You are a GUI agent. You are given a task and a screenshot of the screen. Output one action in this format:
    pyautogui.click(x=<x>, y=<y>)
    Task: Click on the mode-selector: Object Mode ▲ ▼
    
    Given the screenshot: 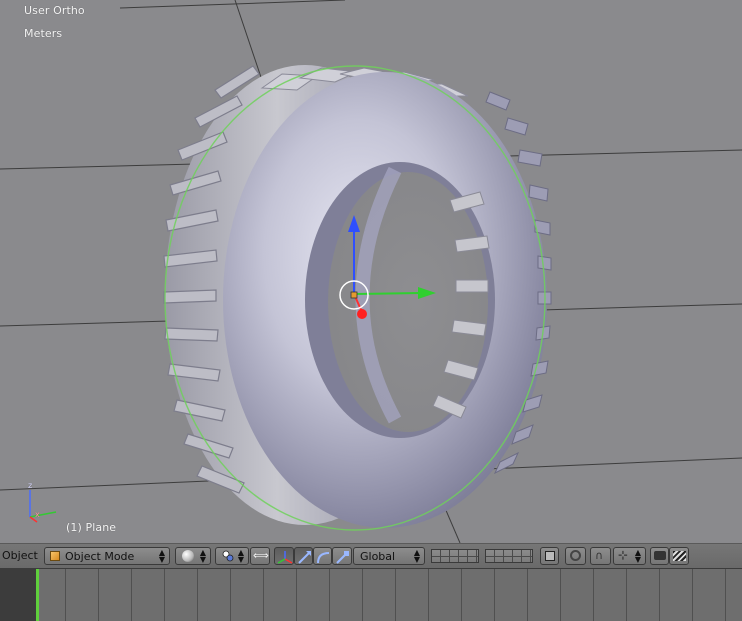 What is the action you would take?
    pyautogui.click(x=107, y=556)
    